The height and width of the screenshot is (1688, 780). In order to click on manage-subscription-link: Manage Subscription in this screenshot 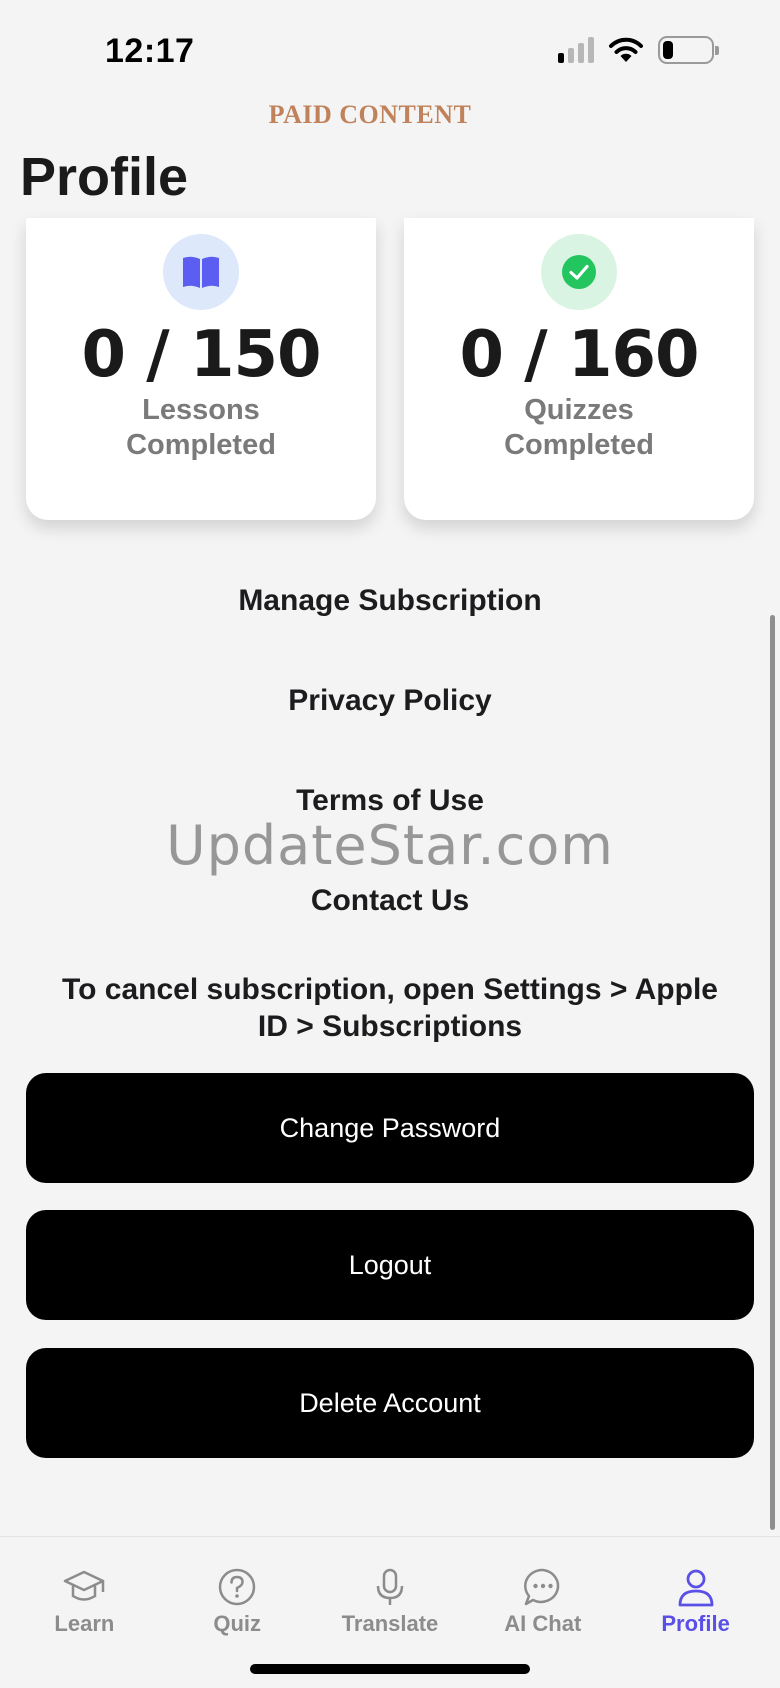, I will do `click(390, 601)`.